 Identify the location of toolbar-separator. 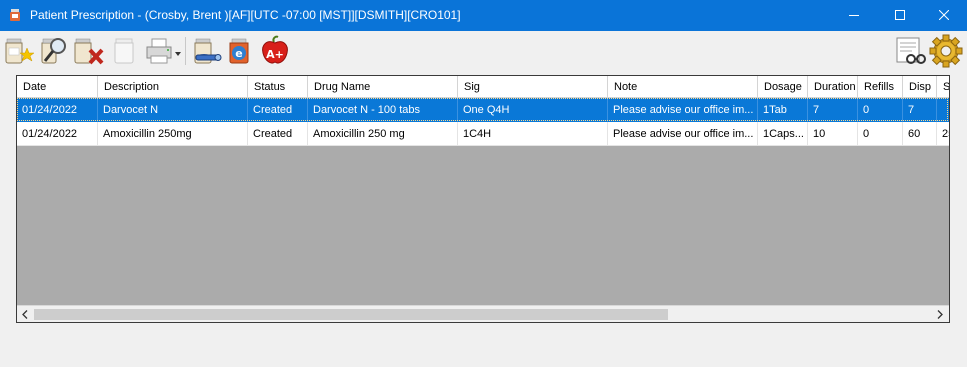
(185, 51).